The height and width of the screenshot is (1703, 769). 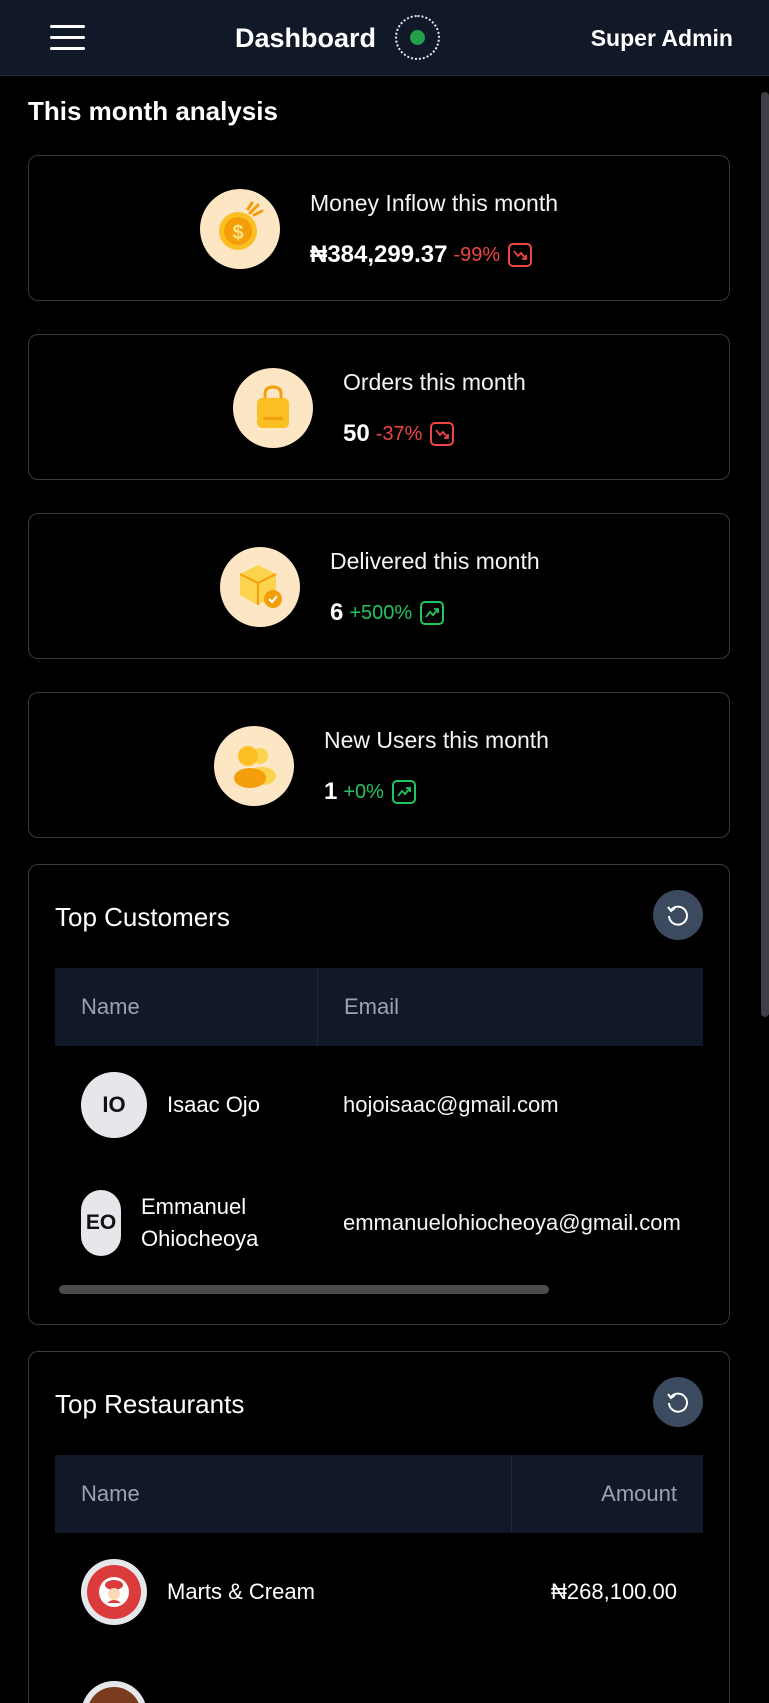 I want to click on online-status-icon, so click(x=417, y=37).